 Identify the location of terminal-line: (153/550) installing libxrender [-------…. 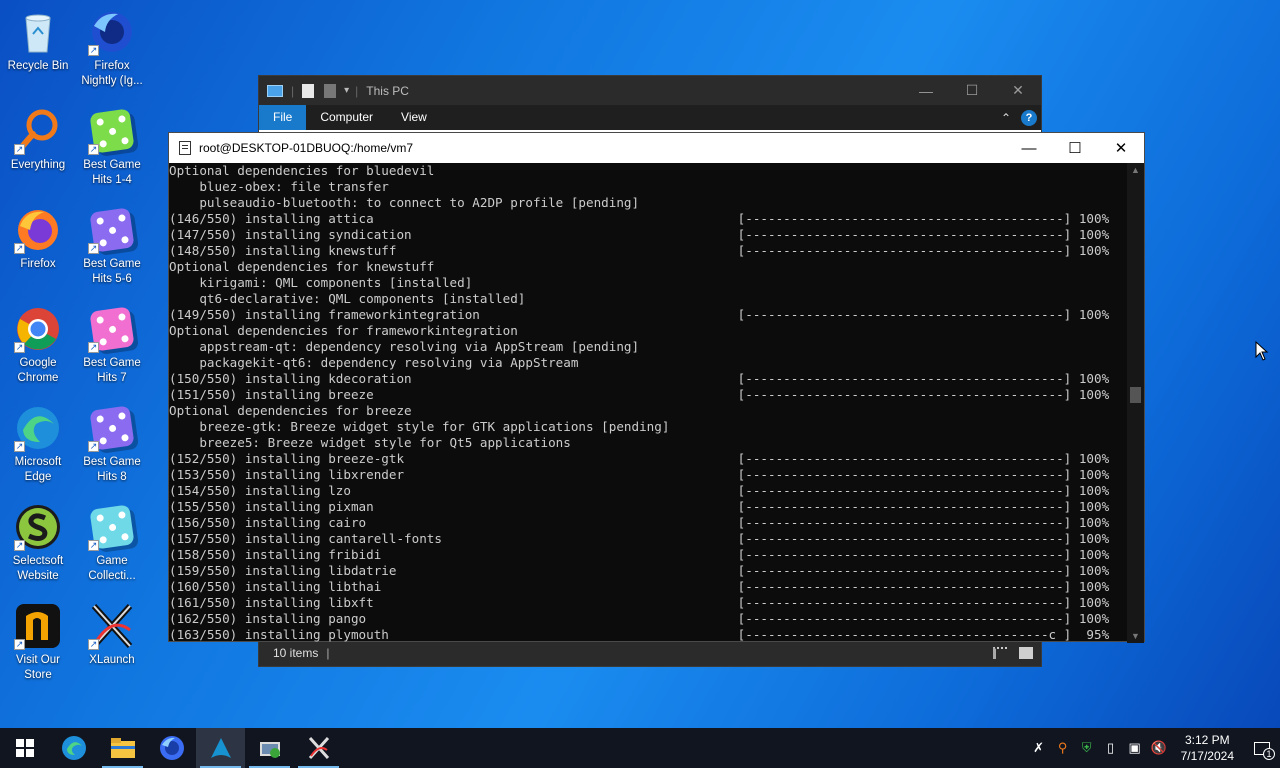
(639, 474).